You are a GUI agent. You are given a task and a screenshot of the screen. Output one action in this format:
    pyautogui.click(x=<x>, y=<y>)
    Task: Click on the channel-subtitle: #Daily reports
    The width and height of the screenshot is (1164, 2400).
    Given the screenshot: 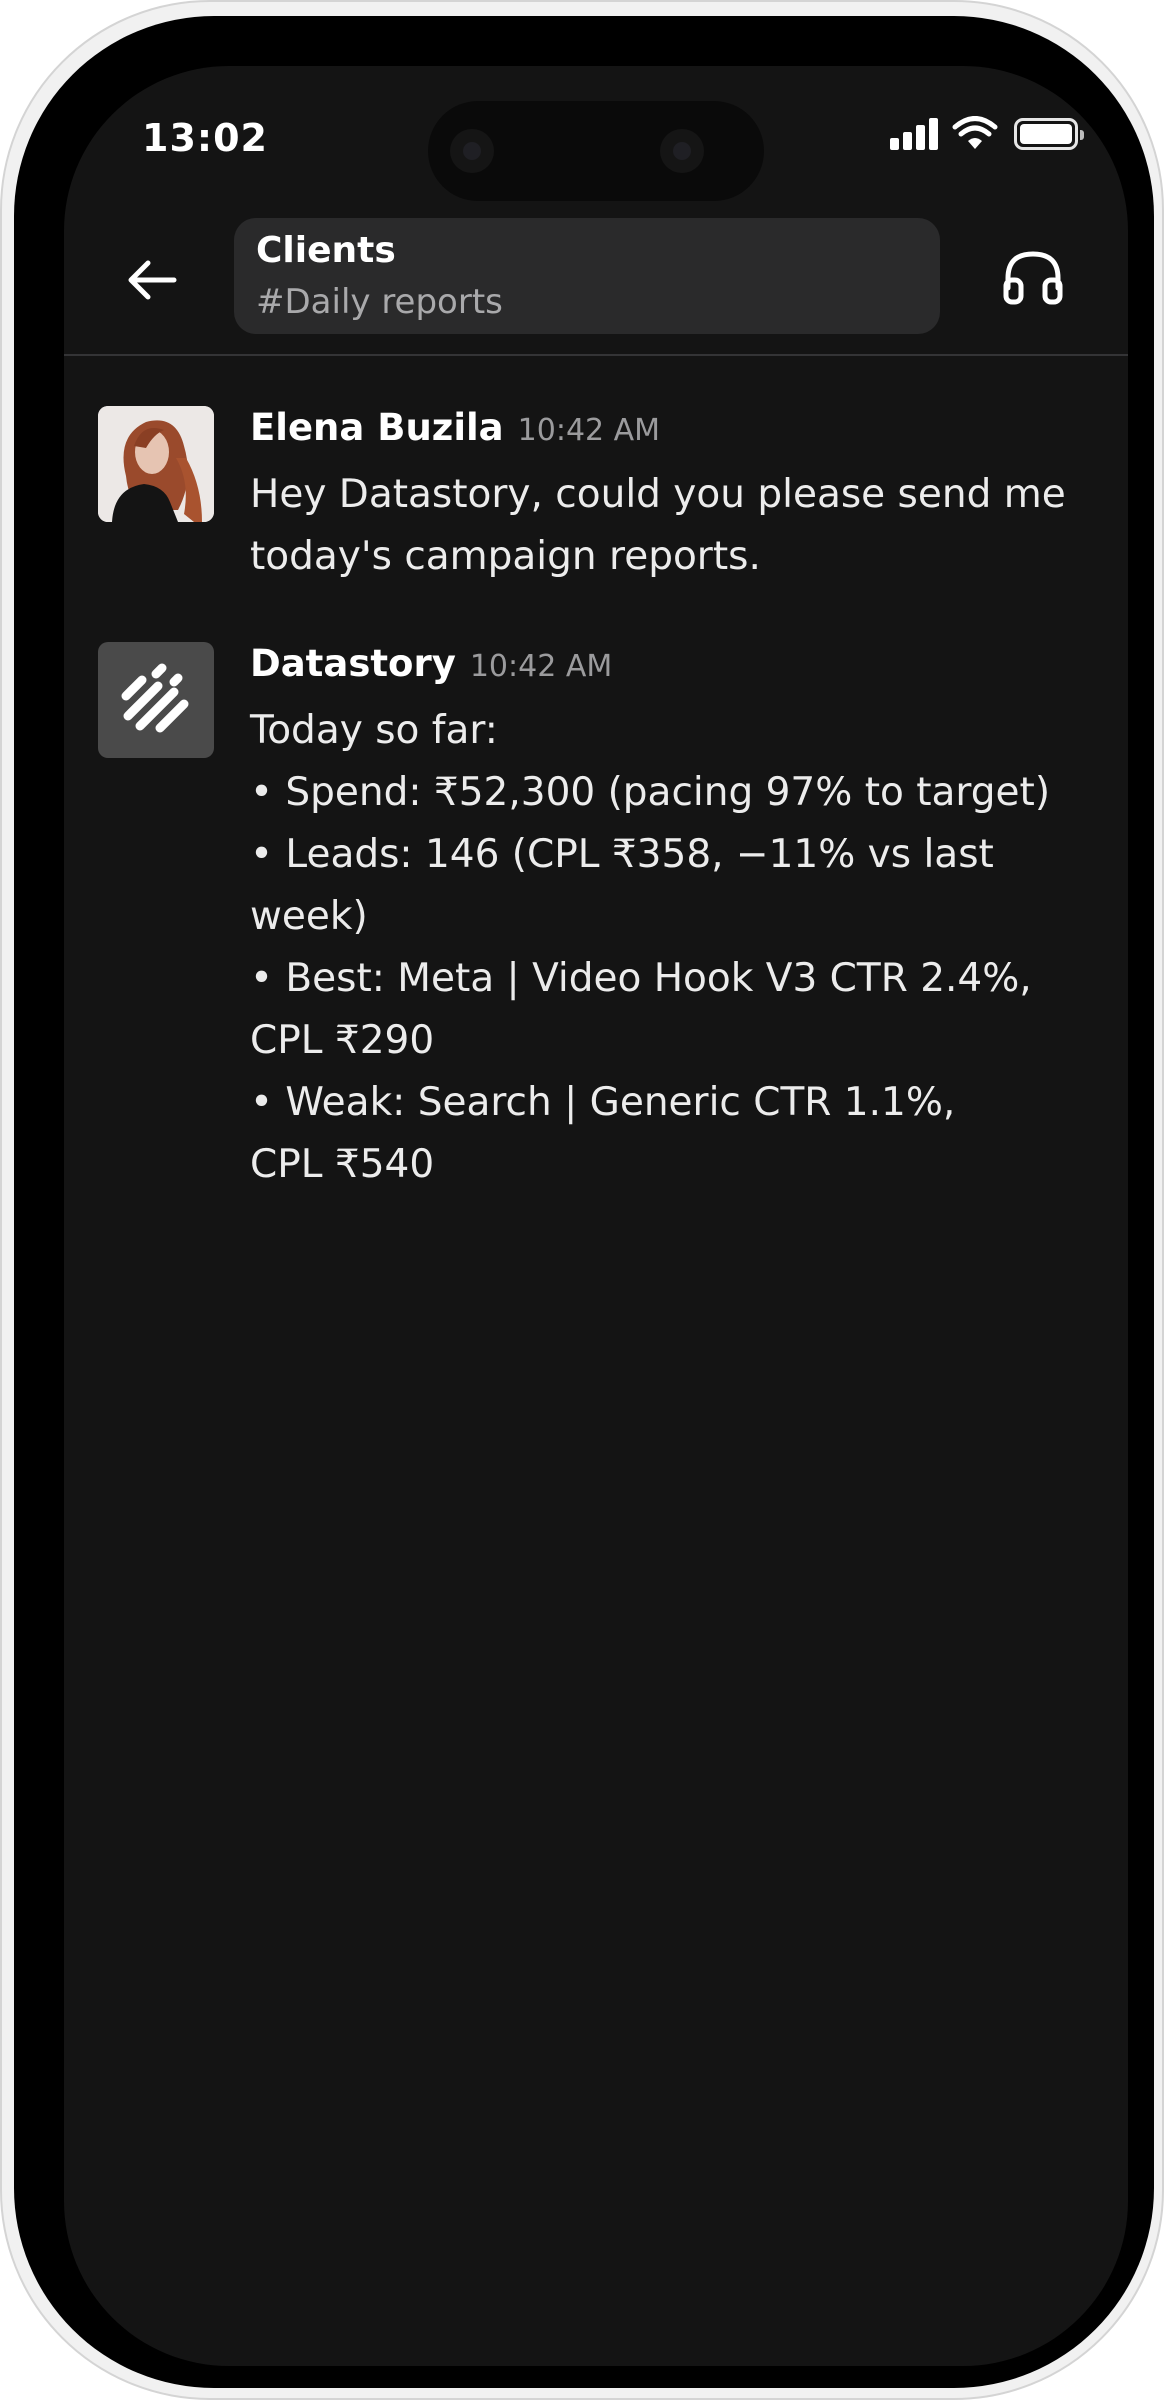 What is the action you would take?
    pyautogui.click(x=379, y=302)
    